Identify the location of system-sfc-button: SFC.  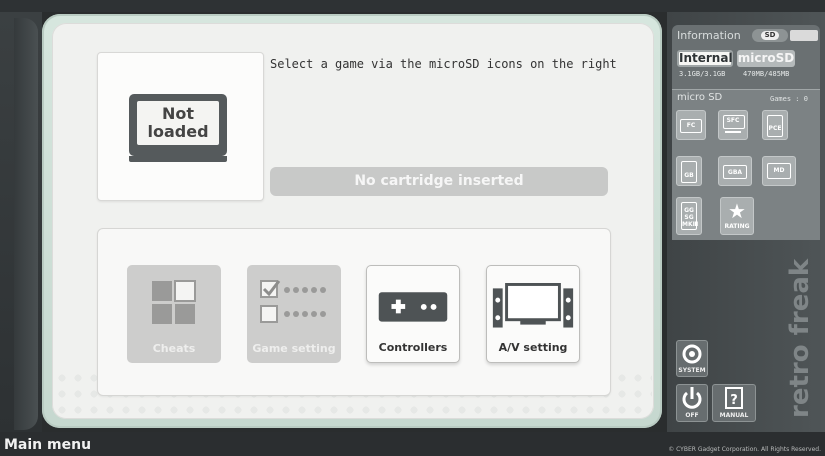
(733, 125).